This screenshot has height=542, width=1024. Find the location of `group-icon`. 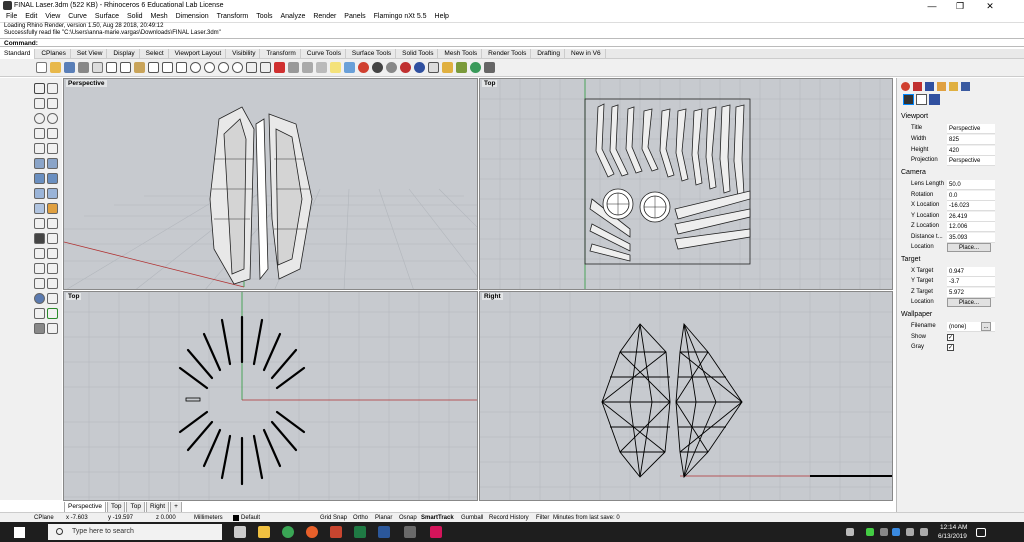

group-icon is located at coordinates (39, 328).